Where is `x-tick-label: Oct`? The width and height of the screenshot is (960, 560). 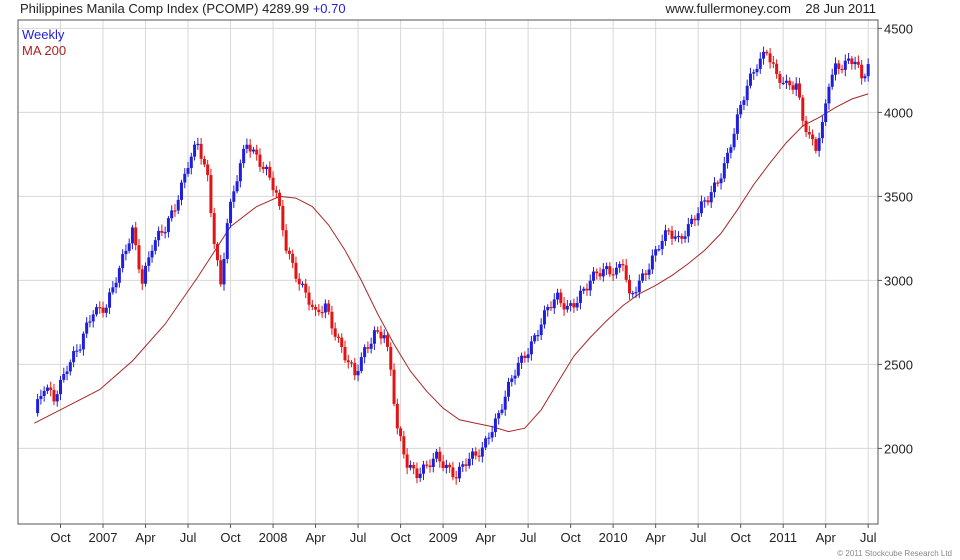 x-tick-label: Oct is located at coordinates (230, 537).